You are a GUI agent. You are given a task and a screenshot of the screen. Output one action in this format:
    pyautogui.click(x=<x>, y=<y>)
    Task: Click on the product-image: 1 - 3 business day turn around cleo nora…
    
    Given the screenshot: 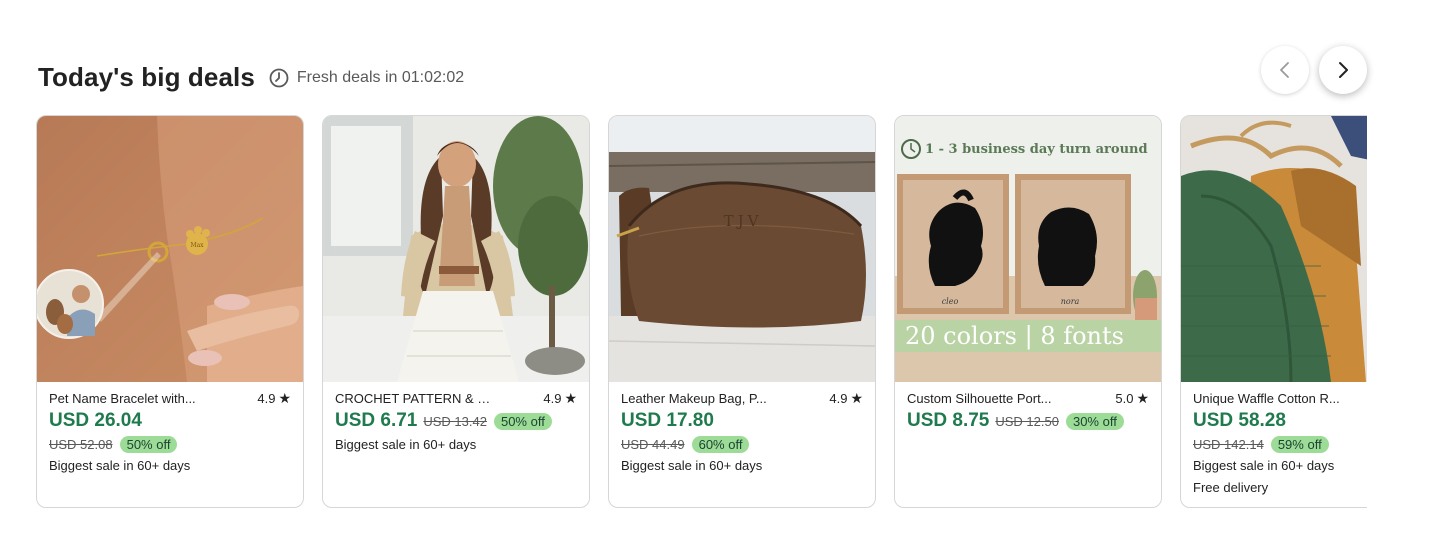 What is the action you would take?
    pyautogui.click(x=1028, y=249)
    